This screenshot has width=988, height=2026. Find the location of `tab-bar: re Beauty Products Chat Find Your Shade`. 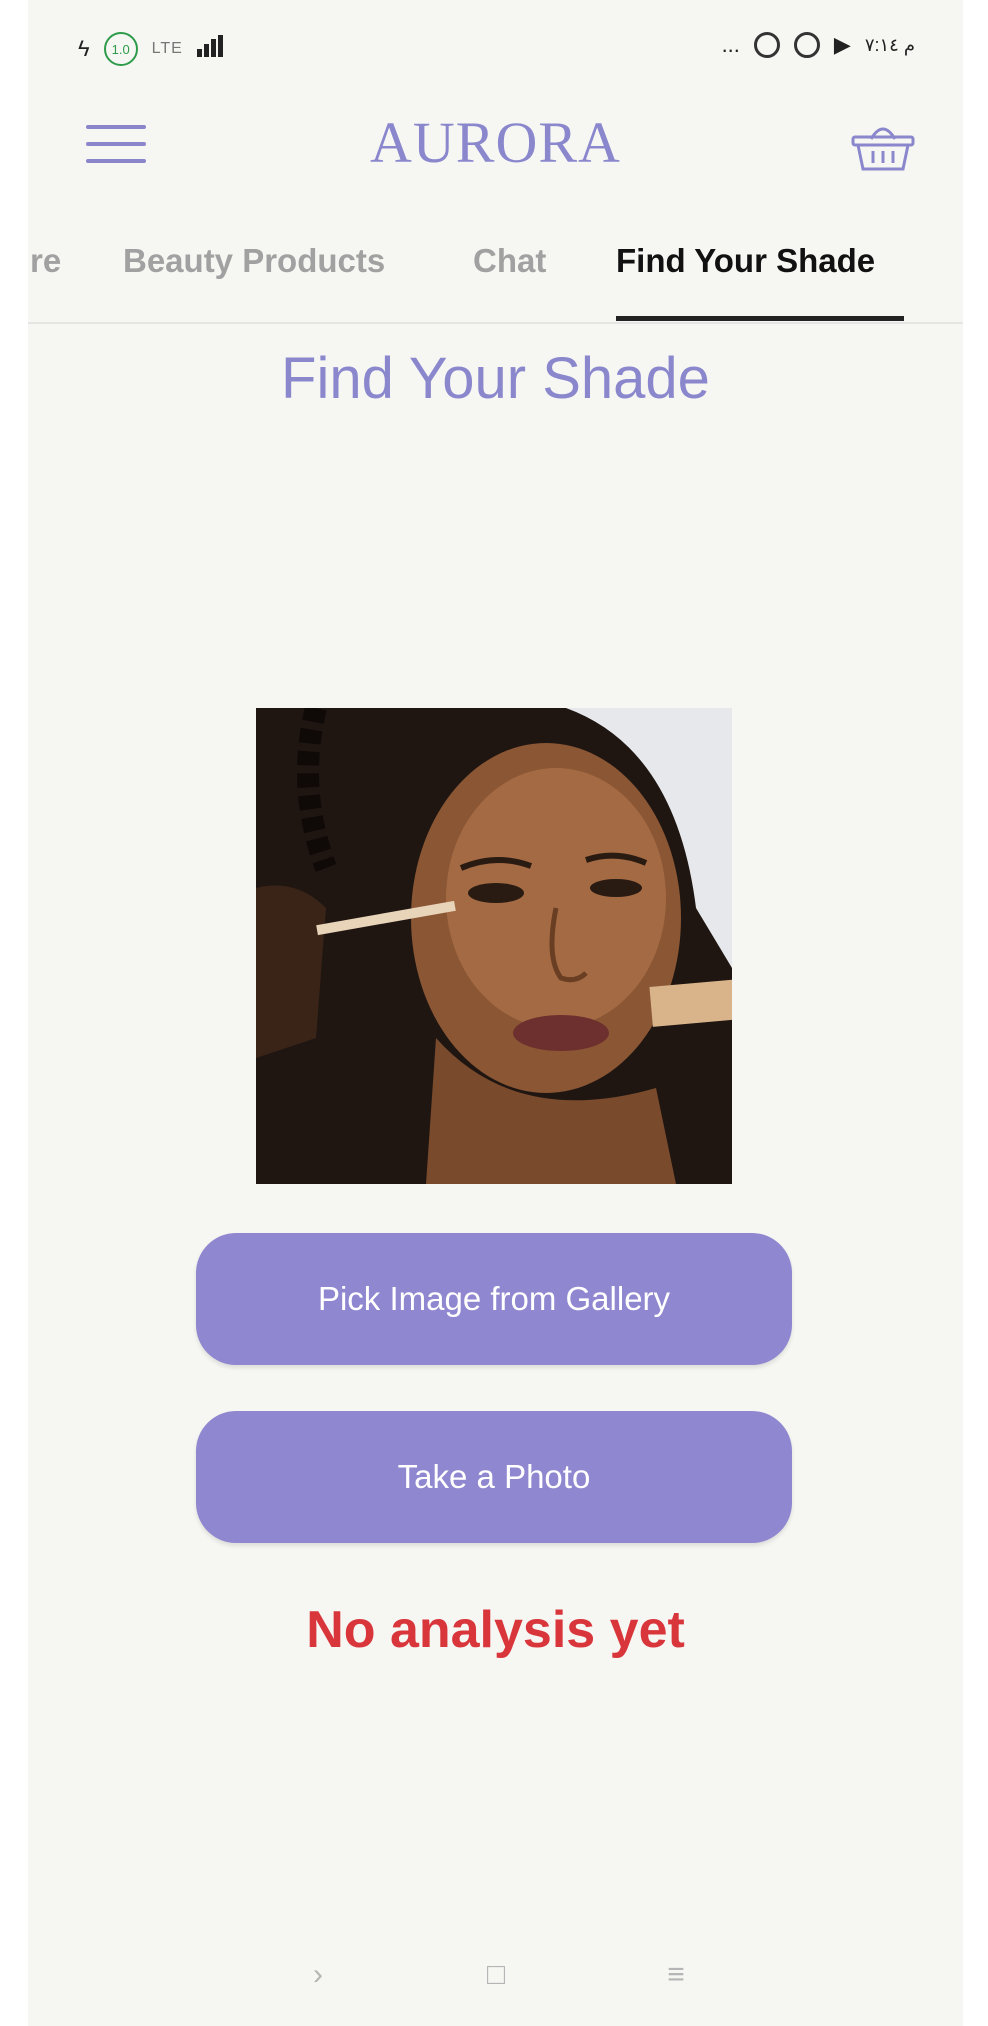

tab-bar: re Beauty Products Chat Find Your Shade is located at coordinates (495, 277).